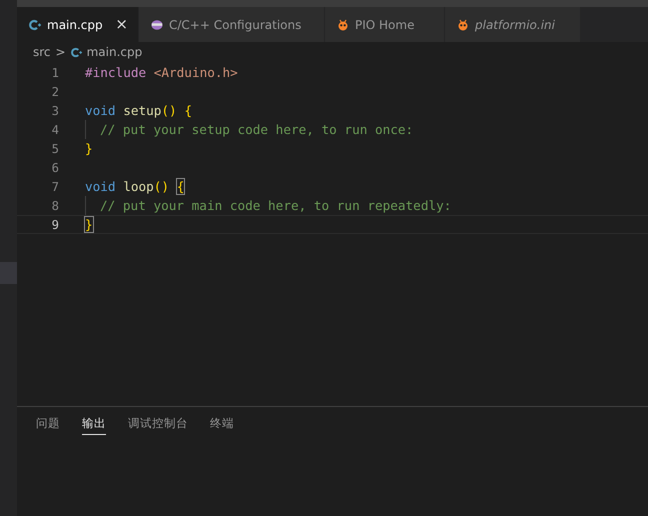 The height and width of the screenshot is (516, 648). I want to click on line-number: 7, so click(54, 187).